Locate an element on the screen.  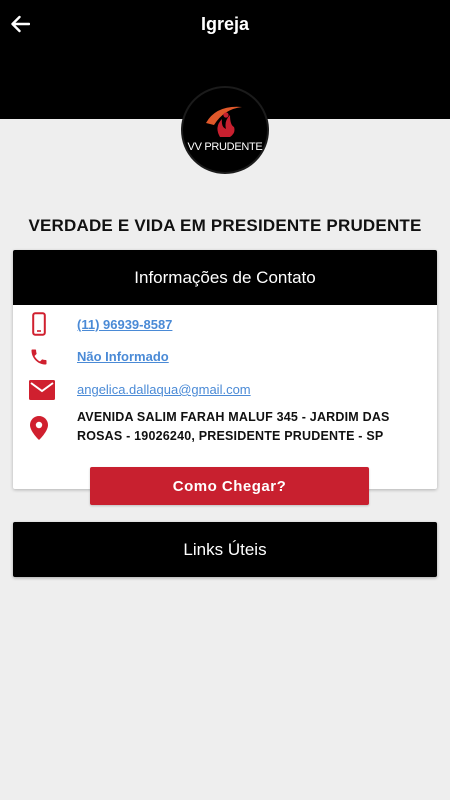
map-pin-icon is located at coordinates (39, 428).